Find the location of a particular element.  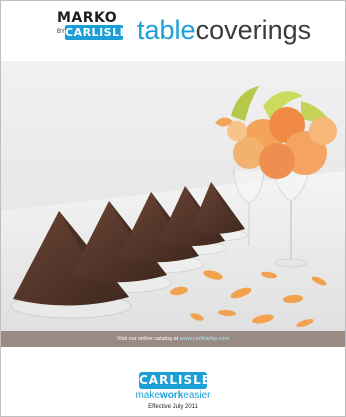

marko-carlisle-logo: MARKO BY CARLISLE is located at coordinates (93, 29).